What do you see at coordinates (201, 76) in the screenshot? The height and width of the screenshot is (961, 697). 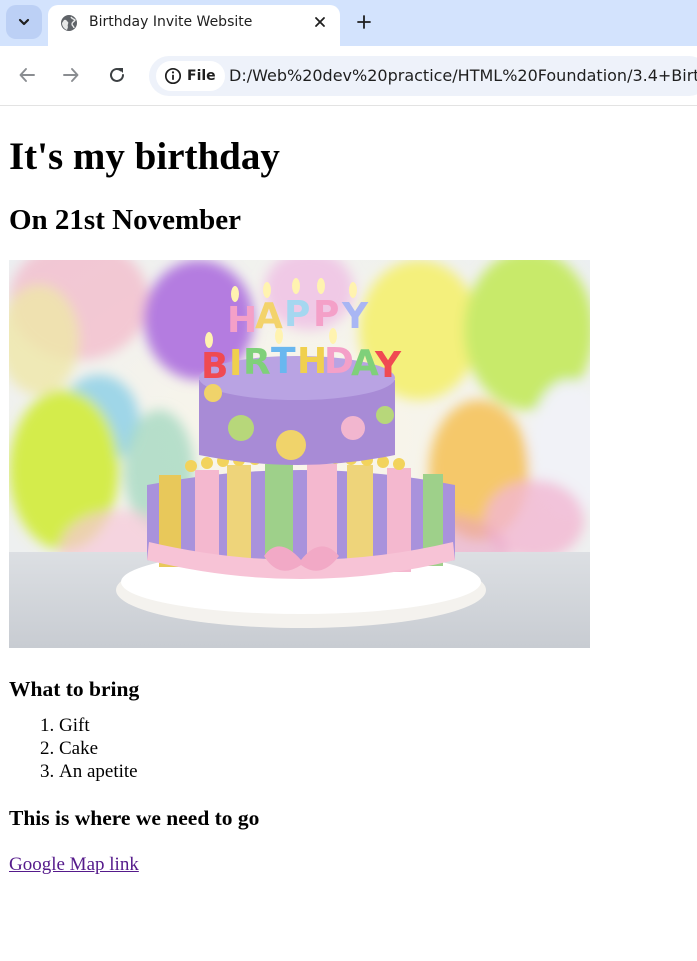 I see `site-chip-label: File` at bounding box center [201, 76].